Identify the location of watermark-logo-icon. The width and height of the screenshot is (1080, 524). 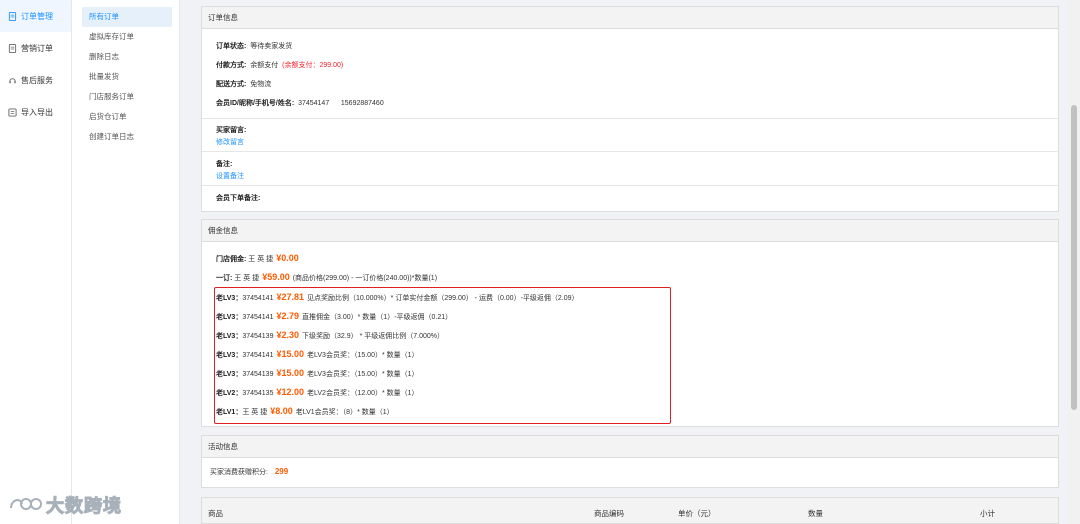
(26, 504).